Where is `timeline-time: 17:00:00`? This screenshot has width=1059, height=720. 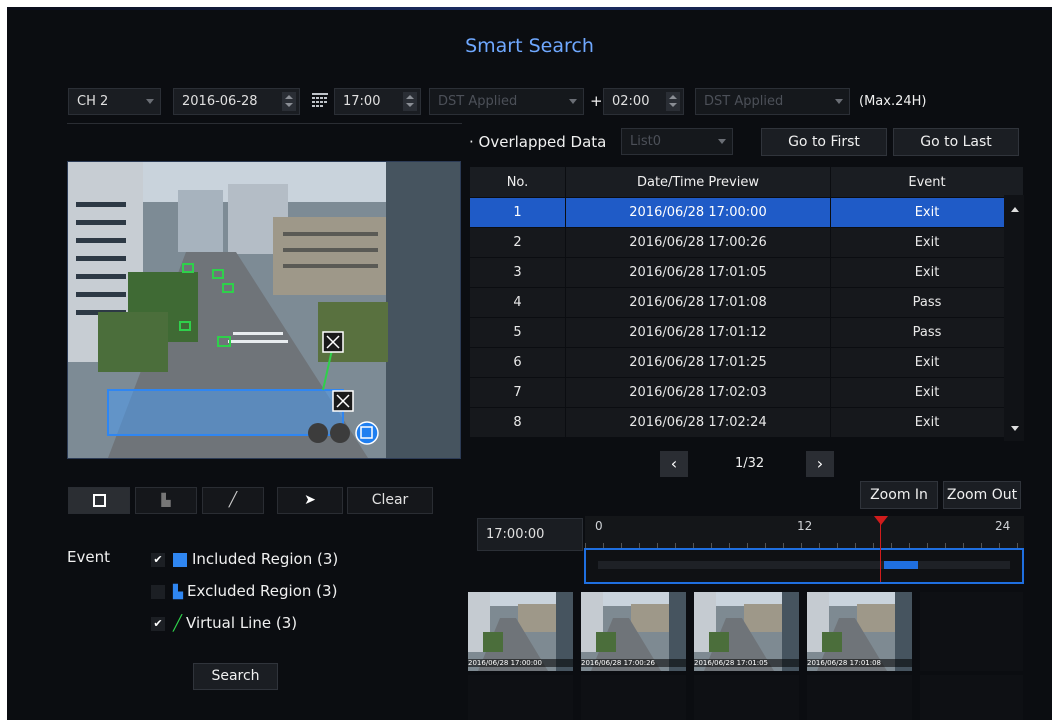
timeline-time: 17:00:00 is located at coordinates (530, 534).